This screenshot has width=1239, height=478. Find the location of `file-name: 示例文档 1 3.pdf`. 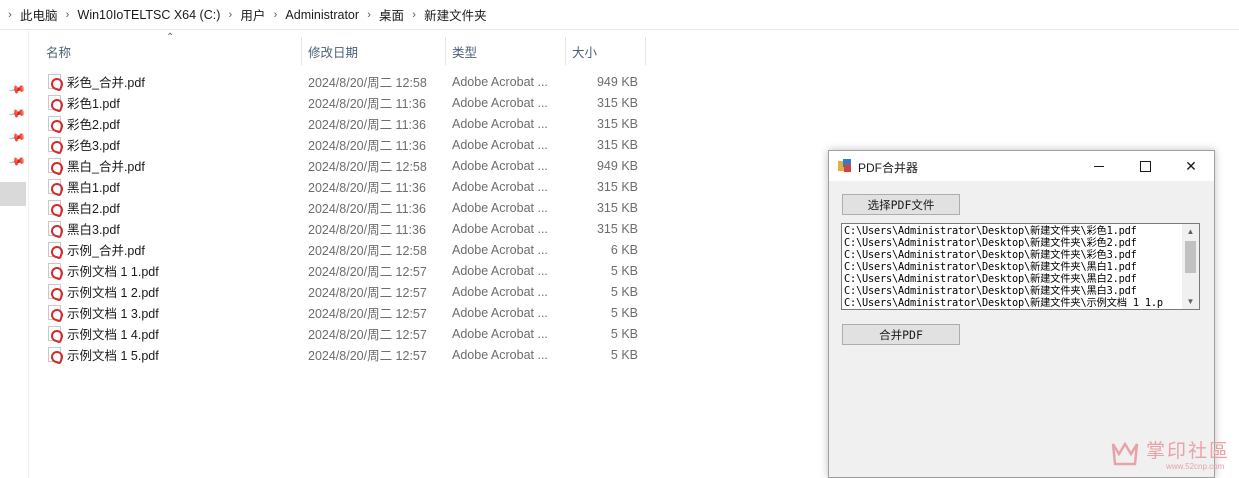

file-name: 示例文档 1 3.pdf is located at coordinates (113, 314).